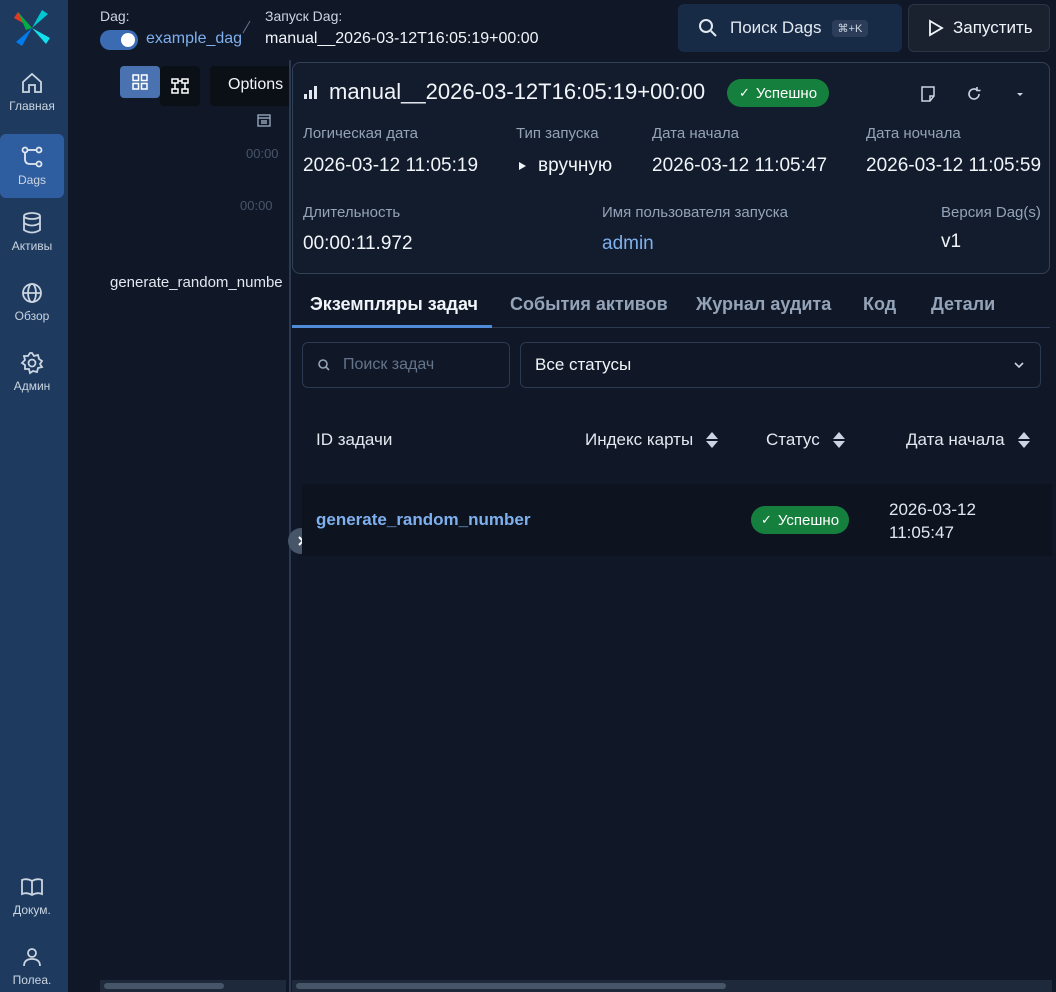  What do you see at coordinates (557, 133) in the screenshot?
I see `run-type-label: Тип запуска` at bounding box center [557, 133].